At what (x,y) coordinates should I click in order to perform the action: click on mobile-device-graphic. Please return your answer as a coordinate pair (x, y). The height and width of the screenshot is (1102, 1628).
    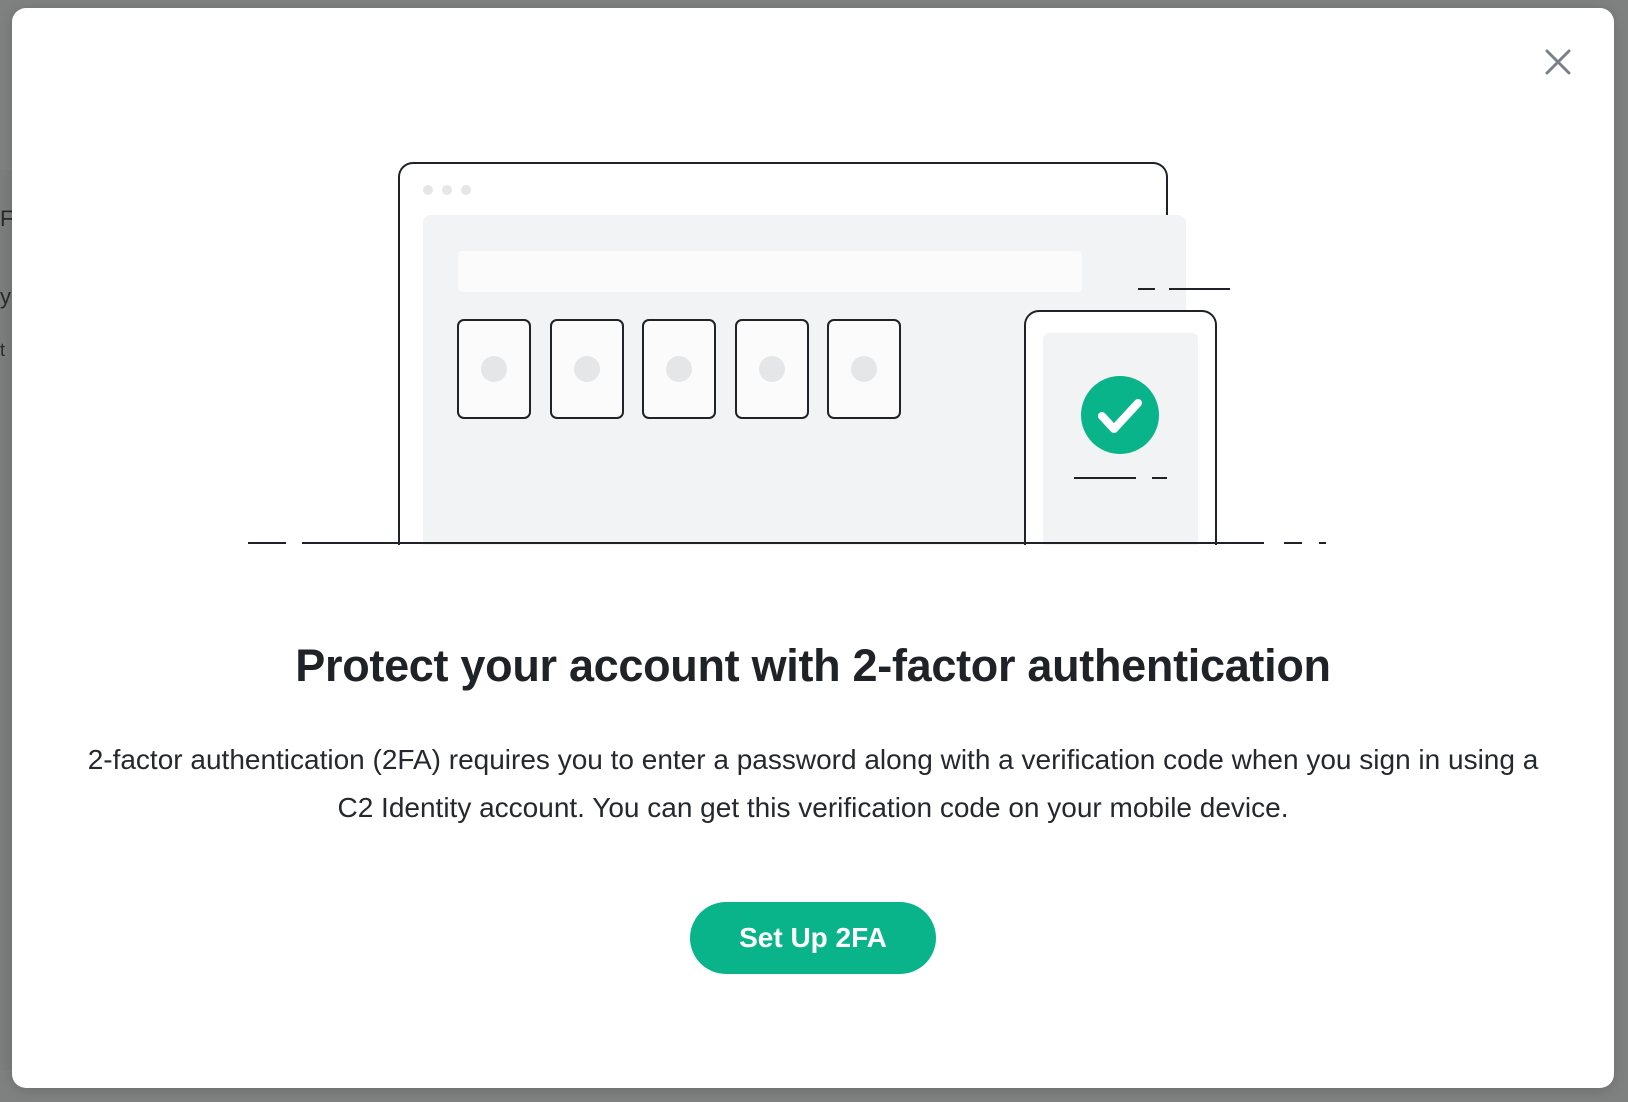
    Looking at the image, I should click on (1120, 441).